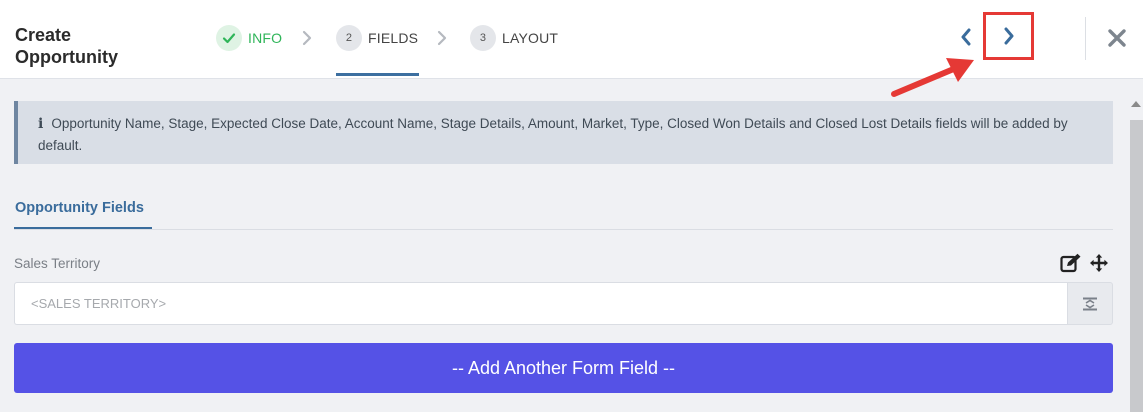 The width and height of the screenshot is (1143, 412). I want to click on close-button, so click(1117, 38).